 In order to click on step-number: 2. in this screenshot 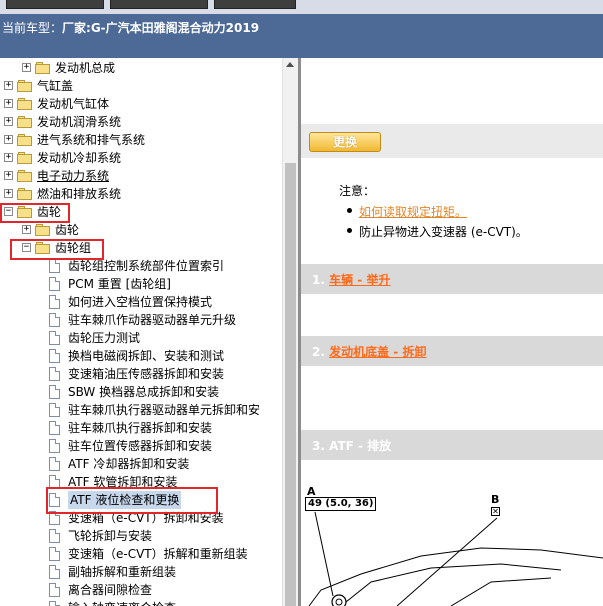, I will do `click(318, 352)`.